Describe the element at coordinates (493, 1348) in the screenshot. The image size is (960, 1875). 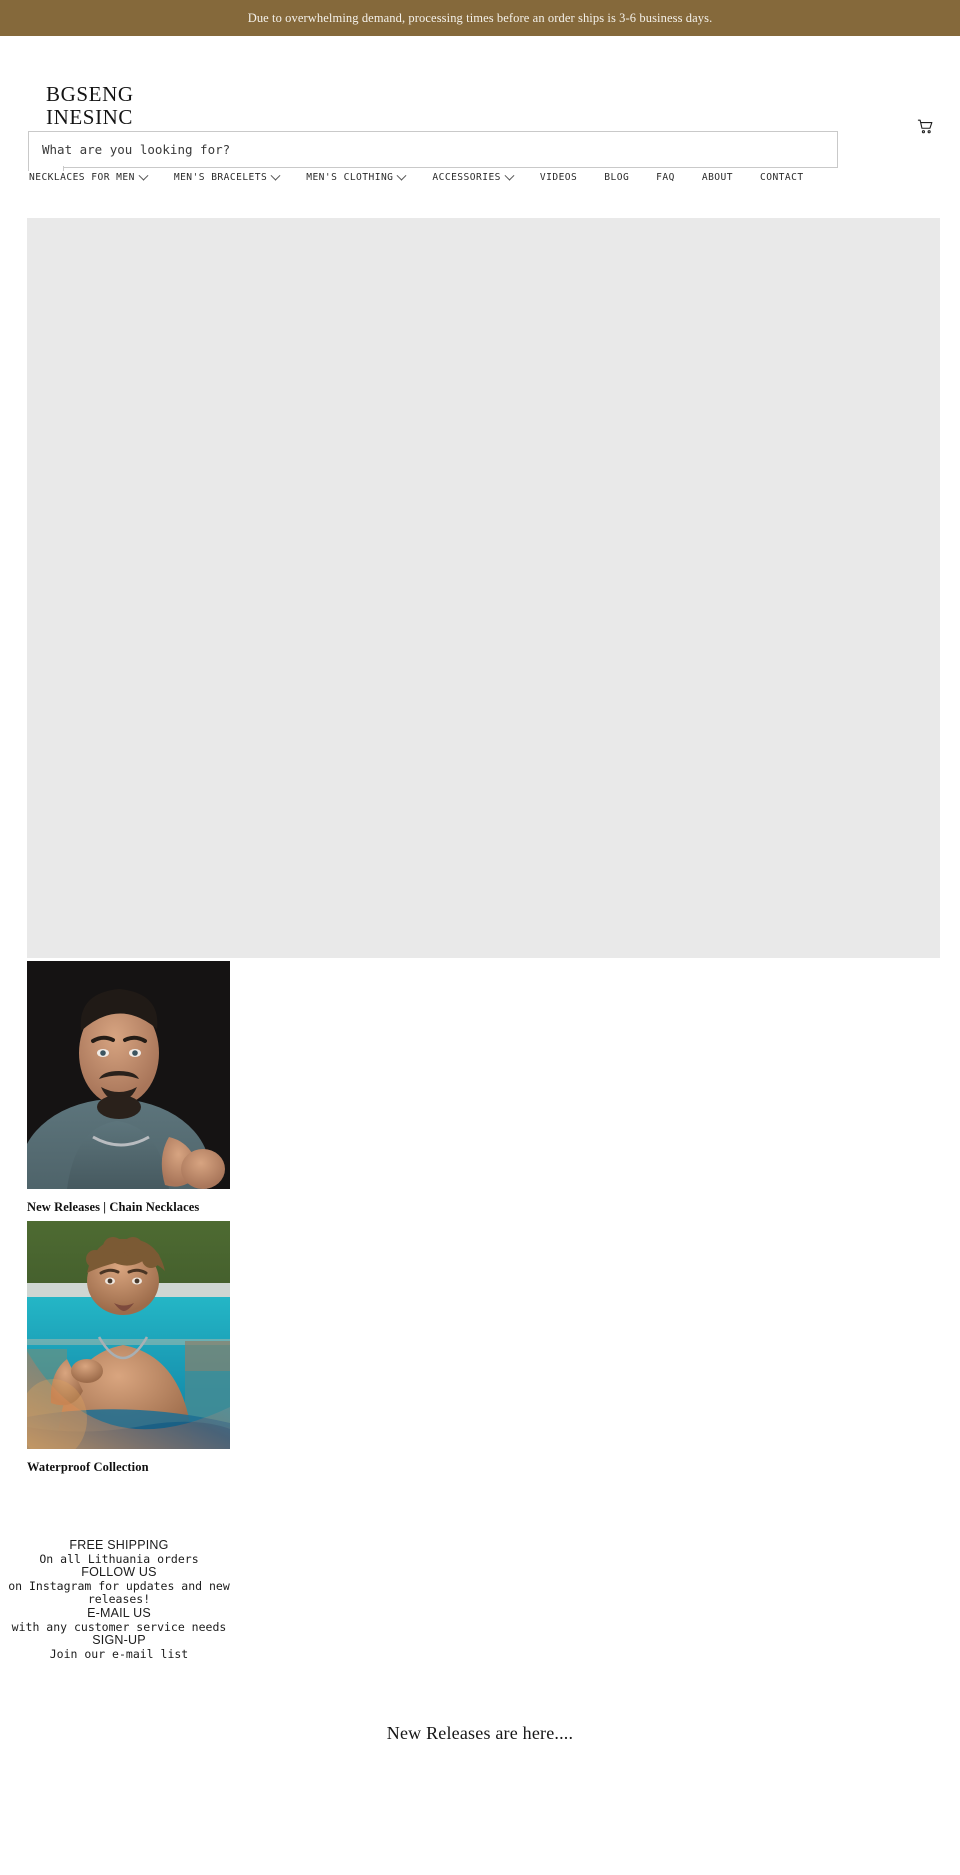
I see `collection-card: Waterproof Collection` at that location.